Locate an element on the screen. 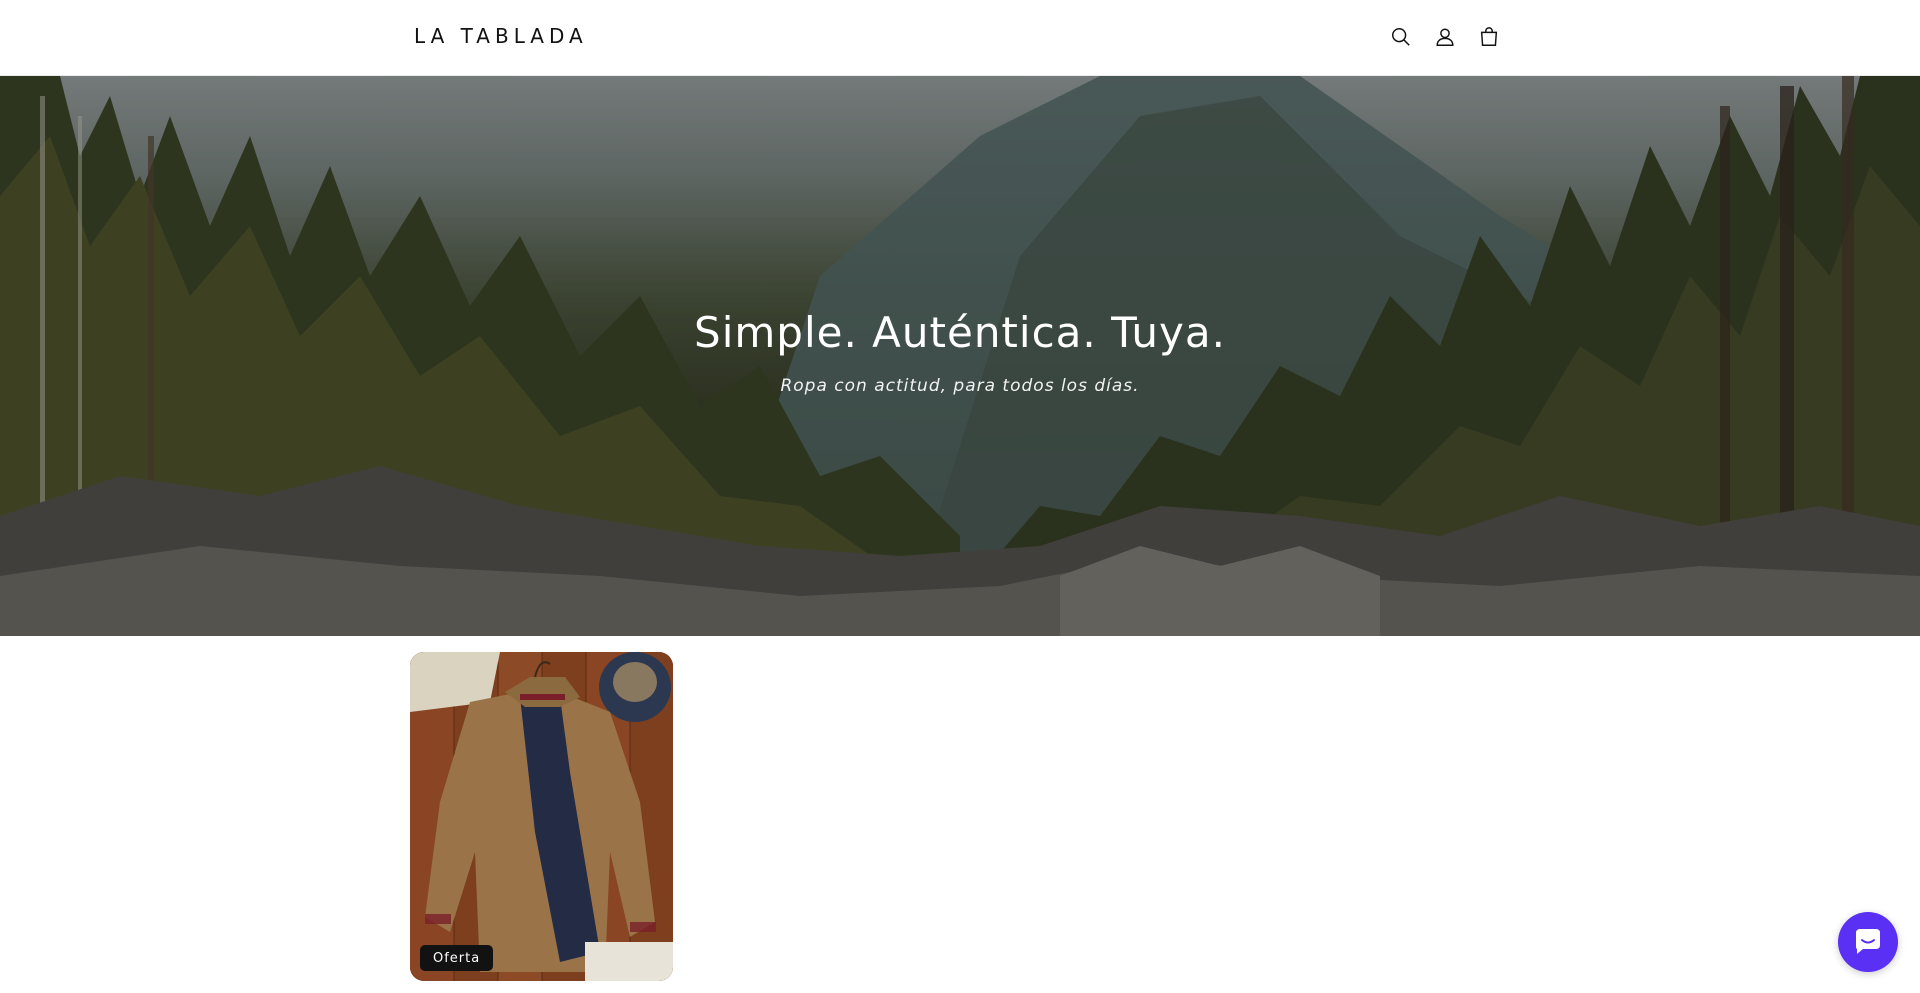 The height and width of the screenshot is (993, 1920). product-card: Oferta is located at coordinates (541, 816).